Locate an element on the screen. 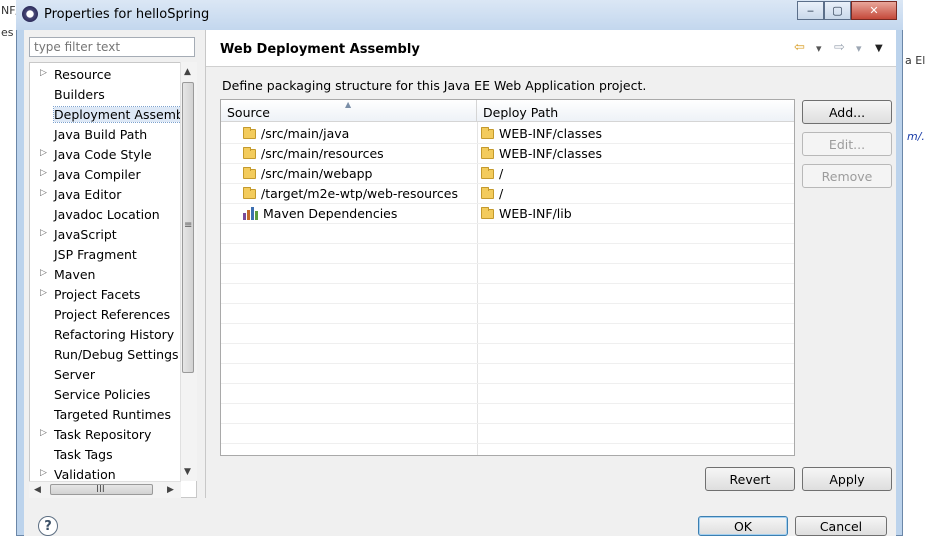 The image size is (926, 536). filter-input is located at coordinates (112, 47).